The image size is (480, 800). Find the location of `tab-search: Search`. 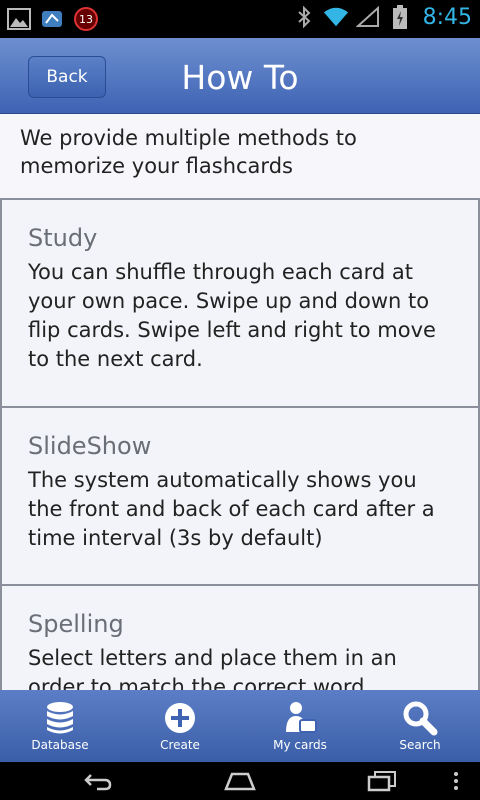

tab-search: Search is located at coordinates (420, 726).